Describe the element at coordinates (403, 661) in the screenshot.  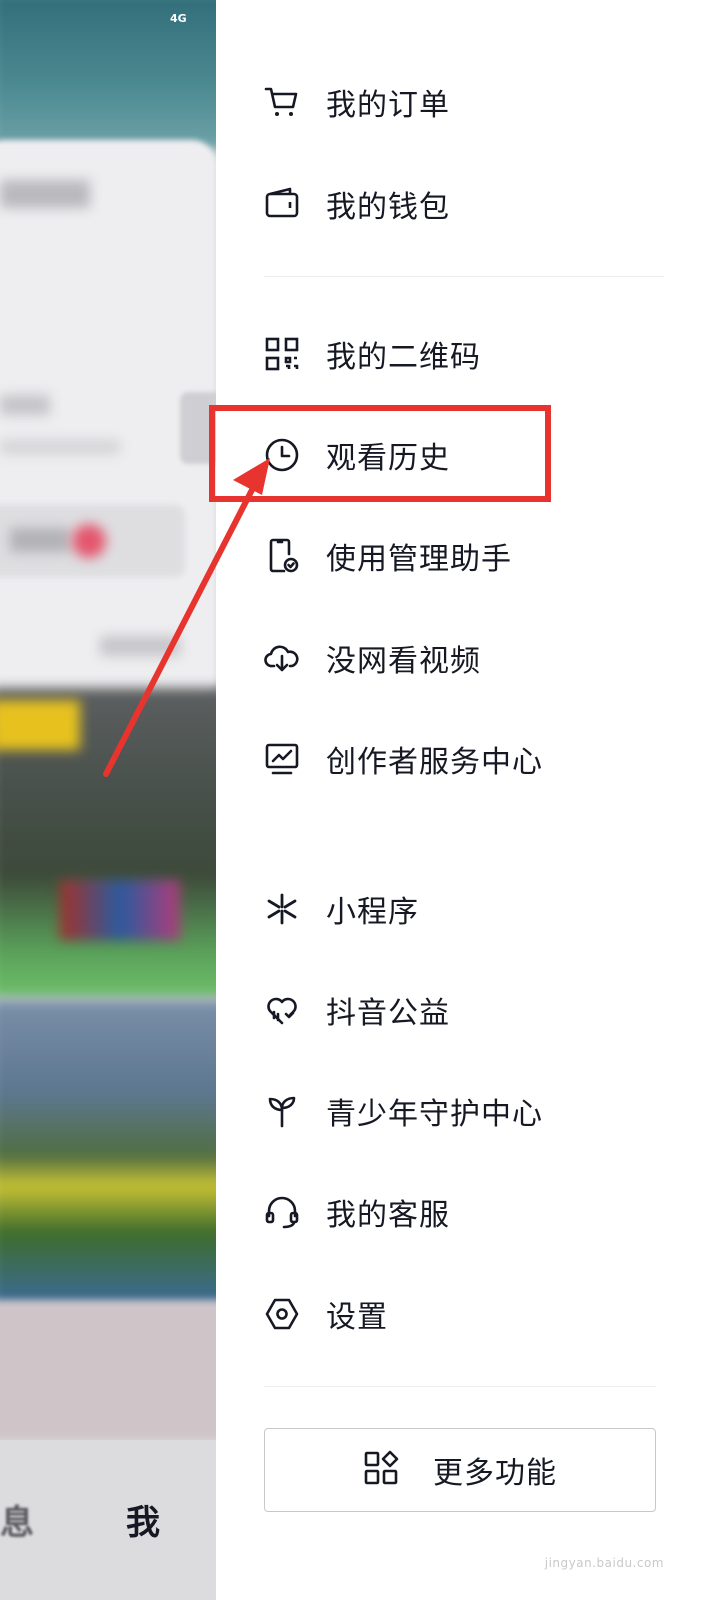
I see `menu-item-label: 没网看视频` at that location.